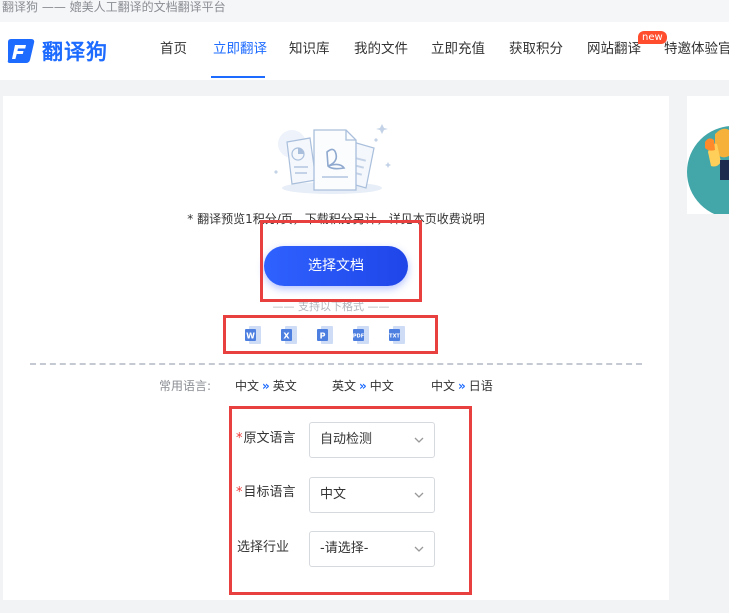 The image size is (729, 613). I want to click on source-language-select: 自动检测, so click(372, 440).